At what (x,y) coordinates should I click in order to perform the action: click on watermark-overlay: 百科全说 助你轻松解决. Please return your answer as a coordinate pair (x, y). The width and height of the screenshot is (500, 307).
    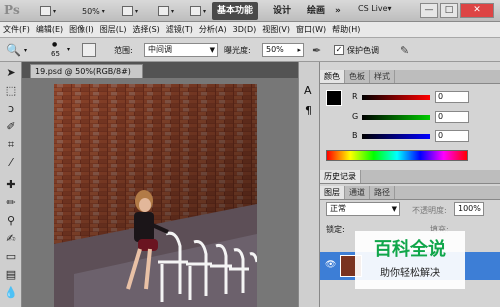
    Looking at the image, I should click on (410, 260).